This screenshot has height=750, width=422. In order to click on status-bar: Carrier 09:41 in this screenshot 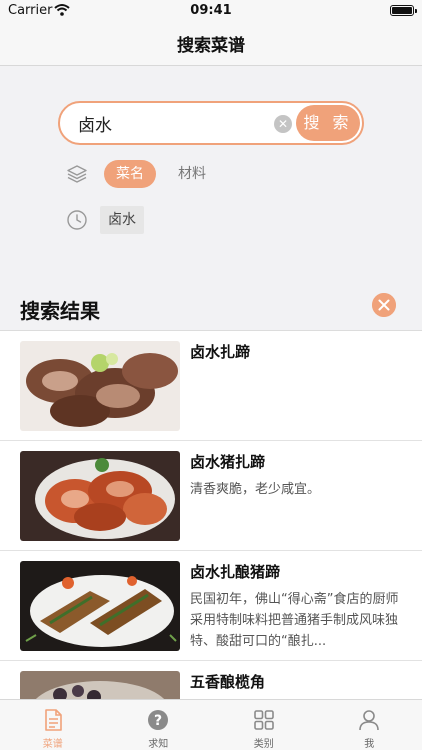, I will do `click(211, 11)`.